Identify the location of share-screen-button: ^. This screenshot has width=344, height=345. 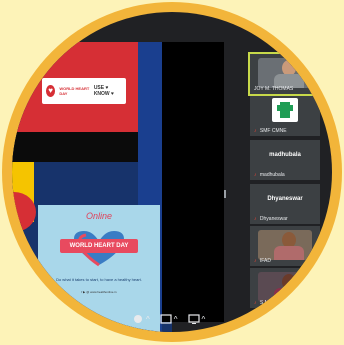
(169, 319).